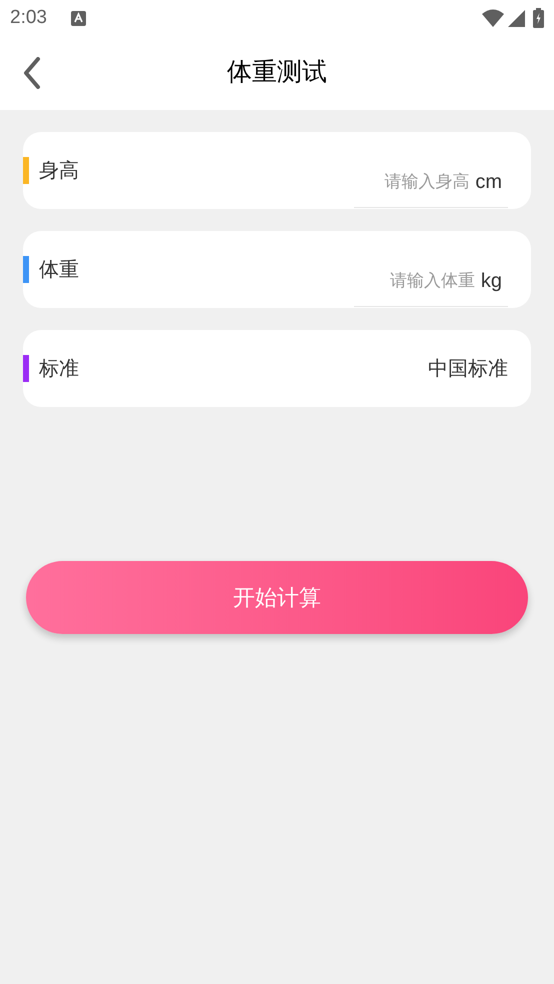  What do you see at coordinates (414, 281) in the screenshot?
I see `input-field: 请输入体重` at bounding box center [414, 281].